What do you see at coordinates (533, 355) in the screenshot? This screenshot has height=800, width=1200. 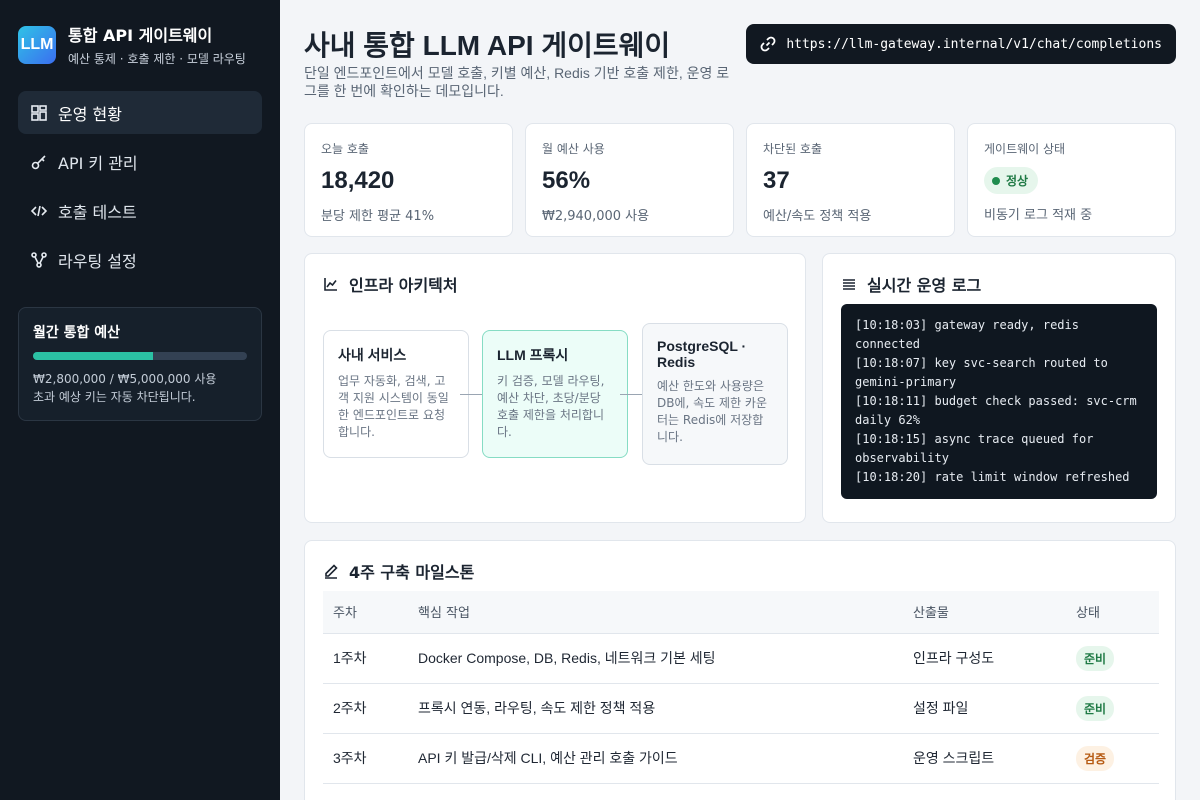 I see `node-title: LLM 프록시` at bounding box center [533, 355].